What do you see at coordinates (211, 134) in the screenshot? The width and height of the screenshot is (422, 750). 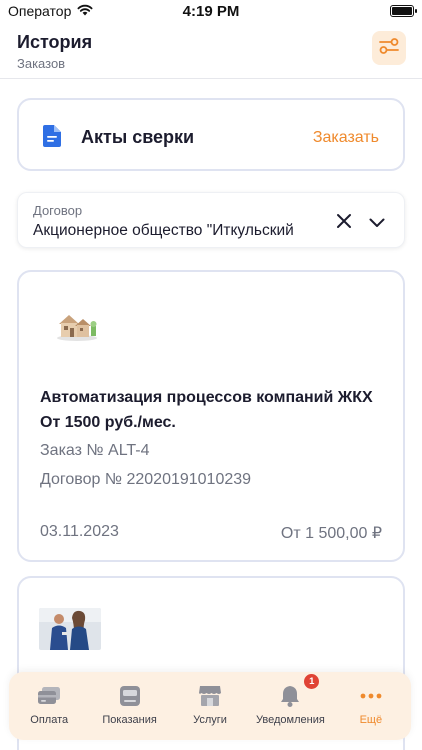 I see `acts-card: Акты сверки Заказать` at bounding box center [211, 134].